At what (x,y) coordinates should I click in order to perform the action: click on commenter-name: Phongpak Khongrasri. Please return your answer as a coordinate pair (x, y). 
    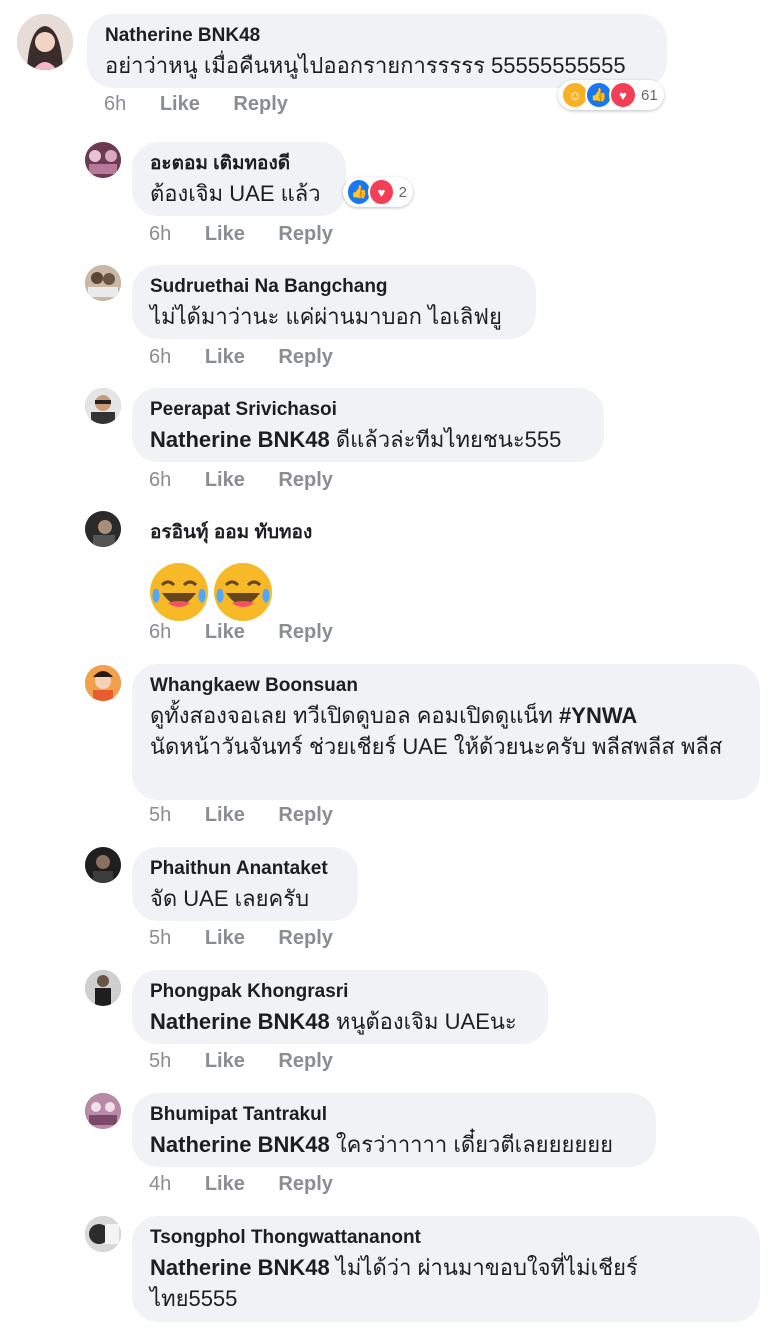
    Looking at the image, I should click on (340, 992).